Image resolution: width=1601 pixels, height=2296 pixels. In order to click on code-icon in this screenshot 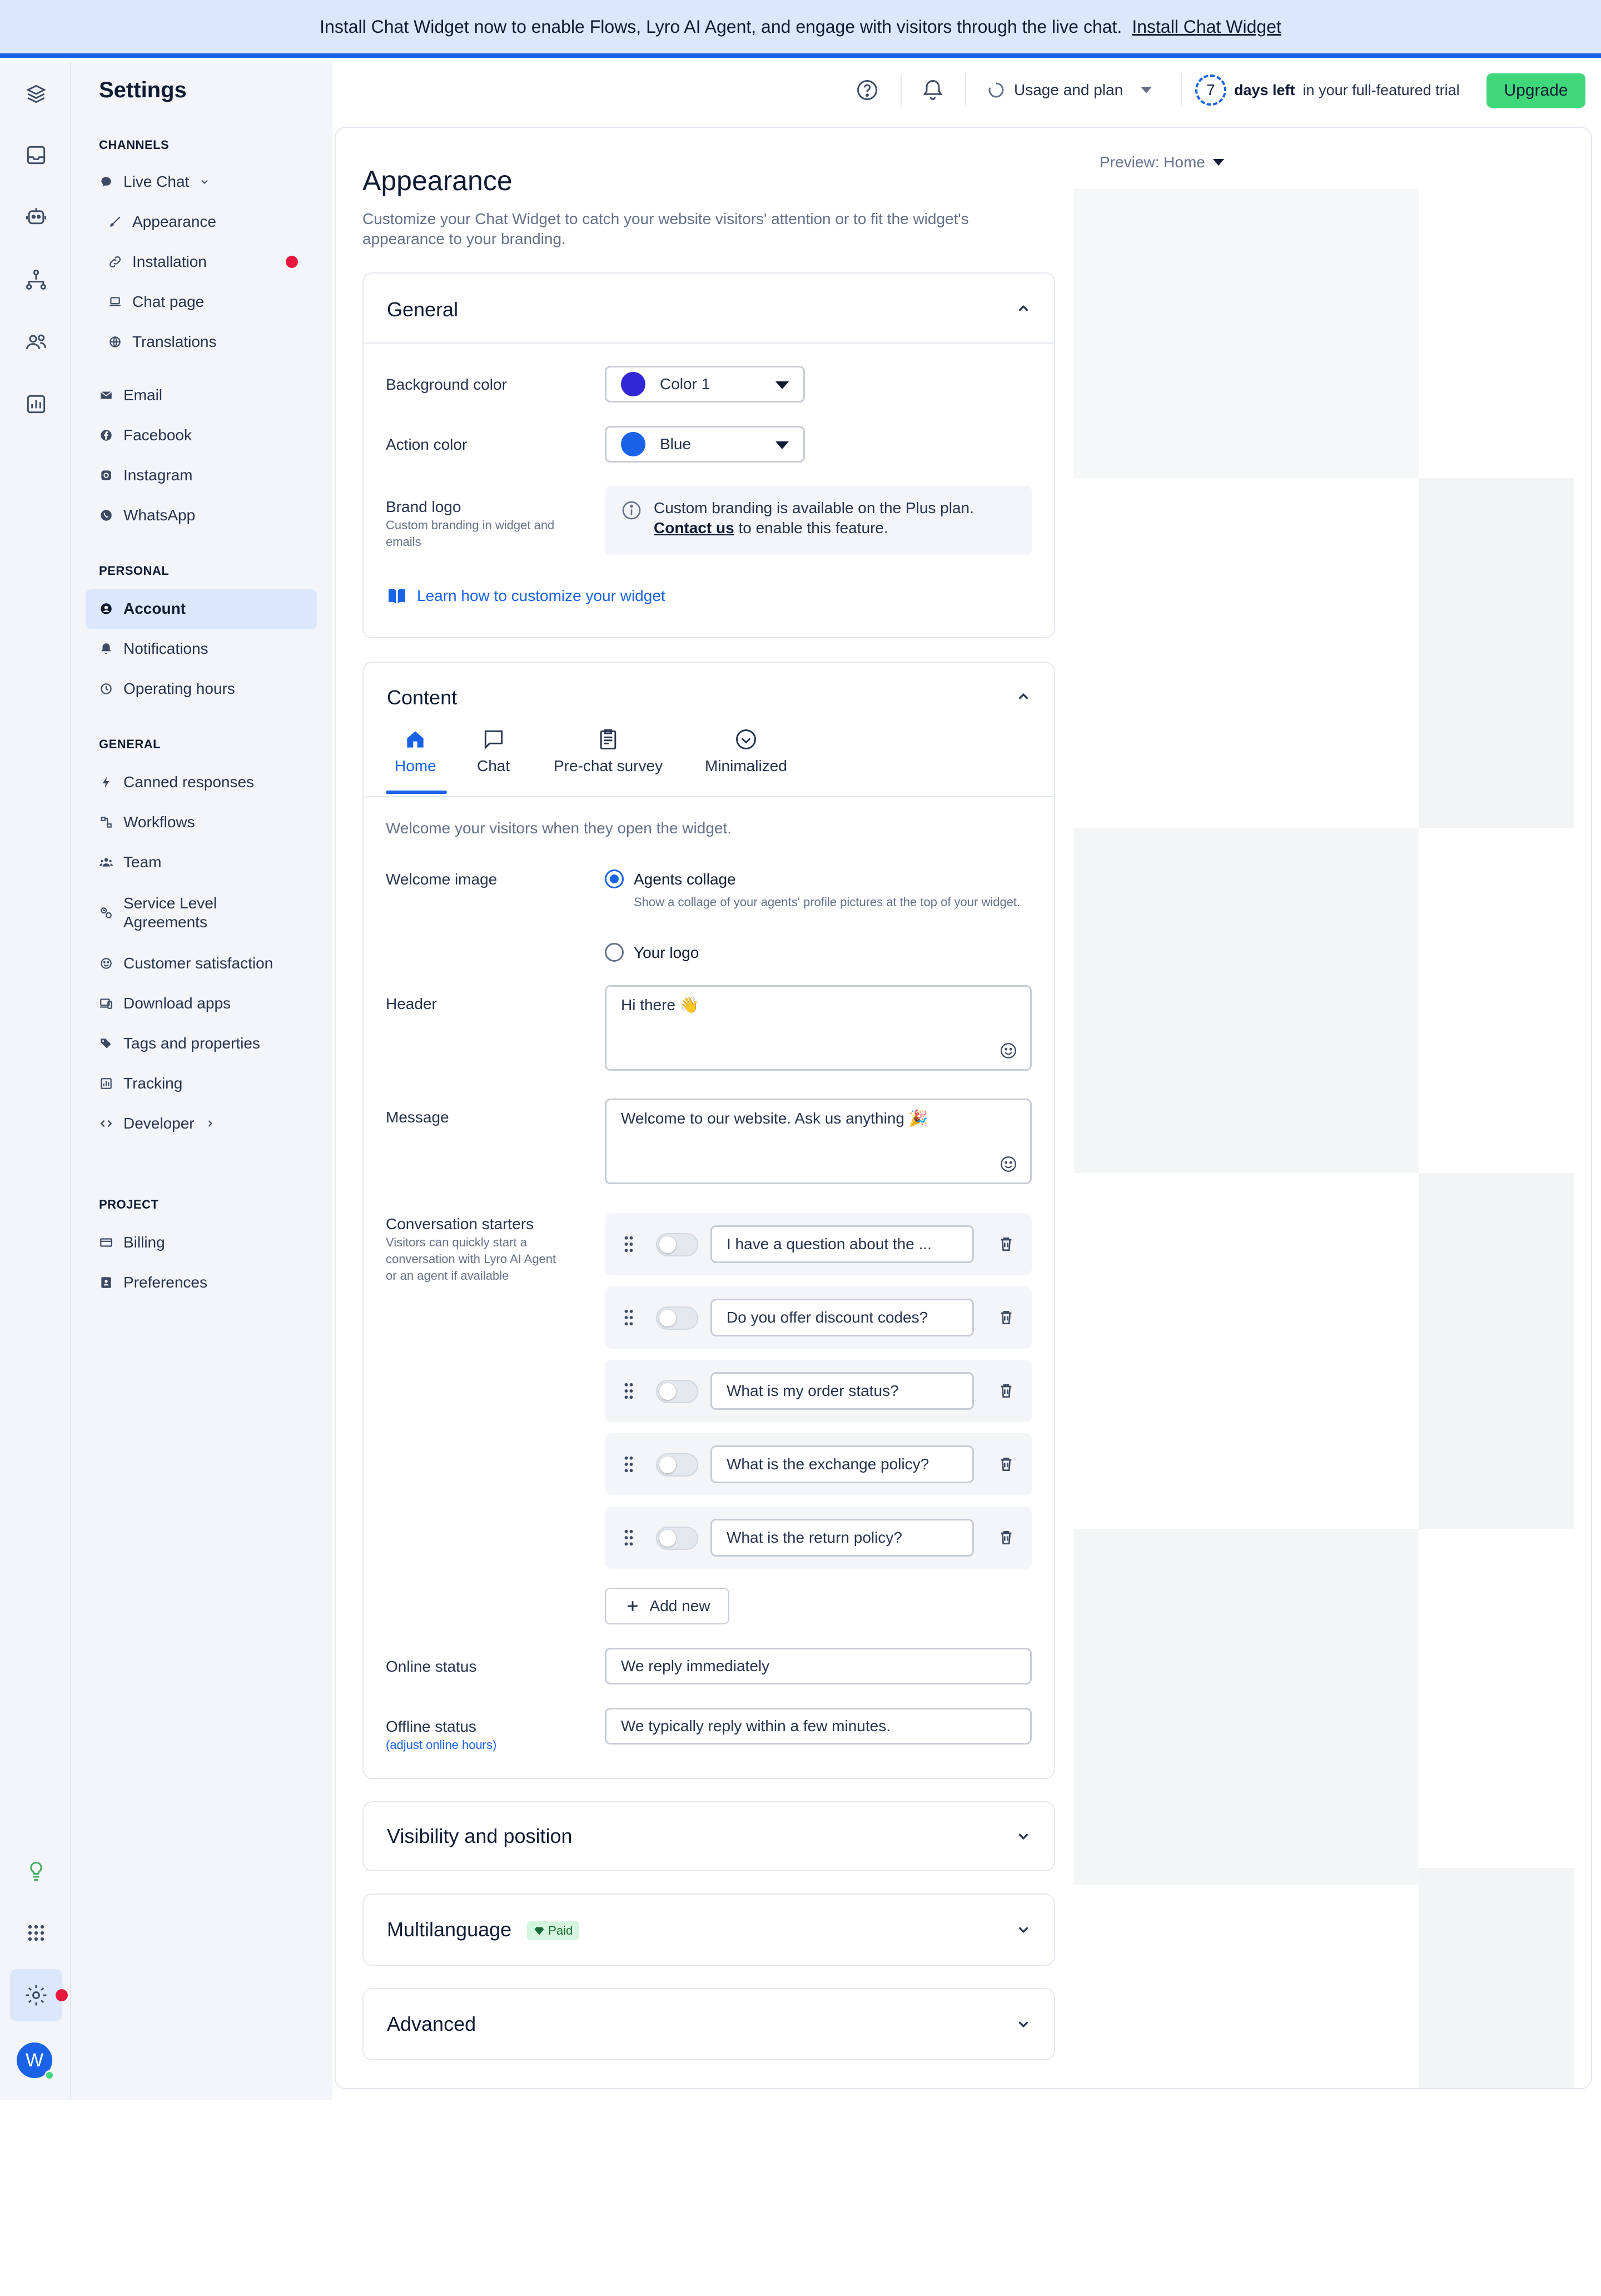, I will do `click(106, 1123)`.